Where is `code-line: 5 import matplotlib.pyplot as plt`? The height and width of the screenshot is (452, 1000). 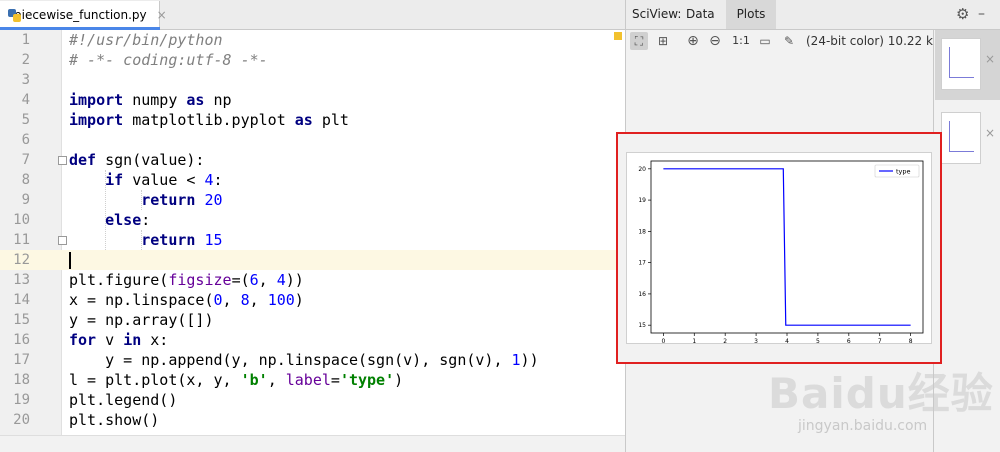 code-line: 5 import matplotlib.pyplot as plt is located at coordinates (312, 120).